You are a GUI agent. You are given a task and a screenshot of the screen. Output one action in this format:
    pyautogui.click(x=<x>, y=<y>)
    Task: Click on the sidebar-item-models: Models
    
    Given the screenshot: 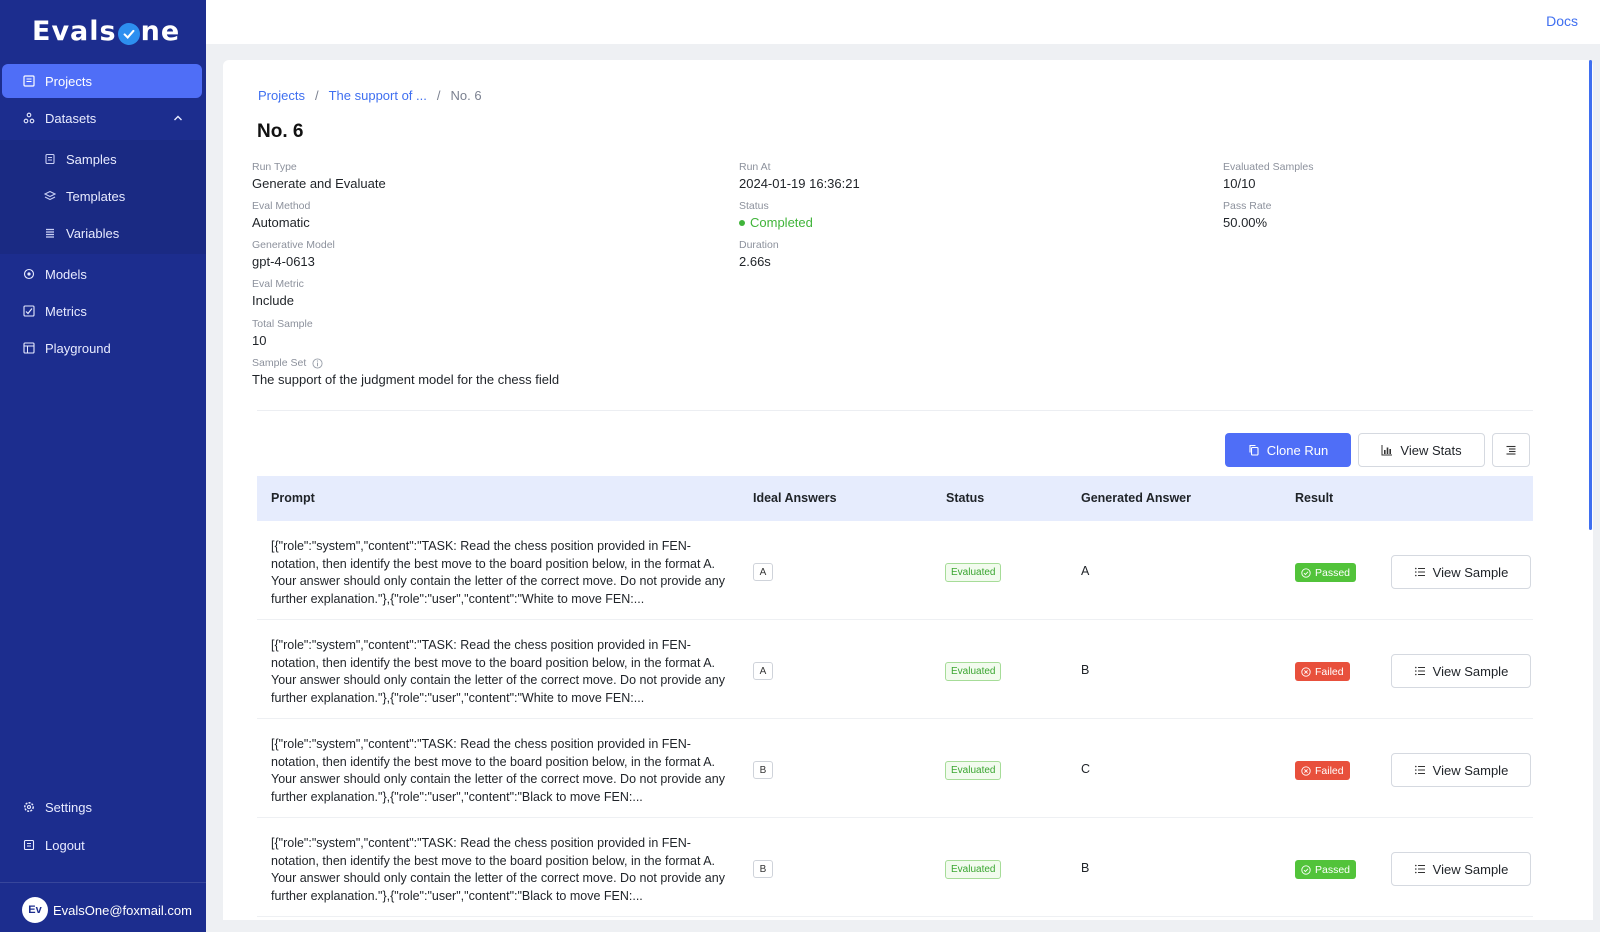 What is the action you would take?
    pyautogui.click(x=102, y=274)
    